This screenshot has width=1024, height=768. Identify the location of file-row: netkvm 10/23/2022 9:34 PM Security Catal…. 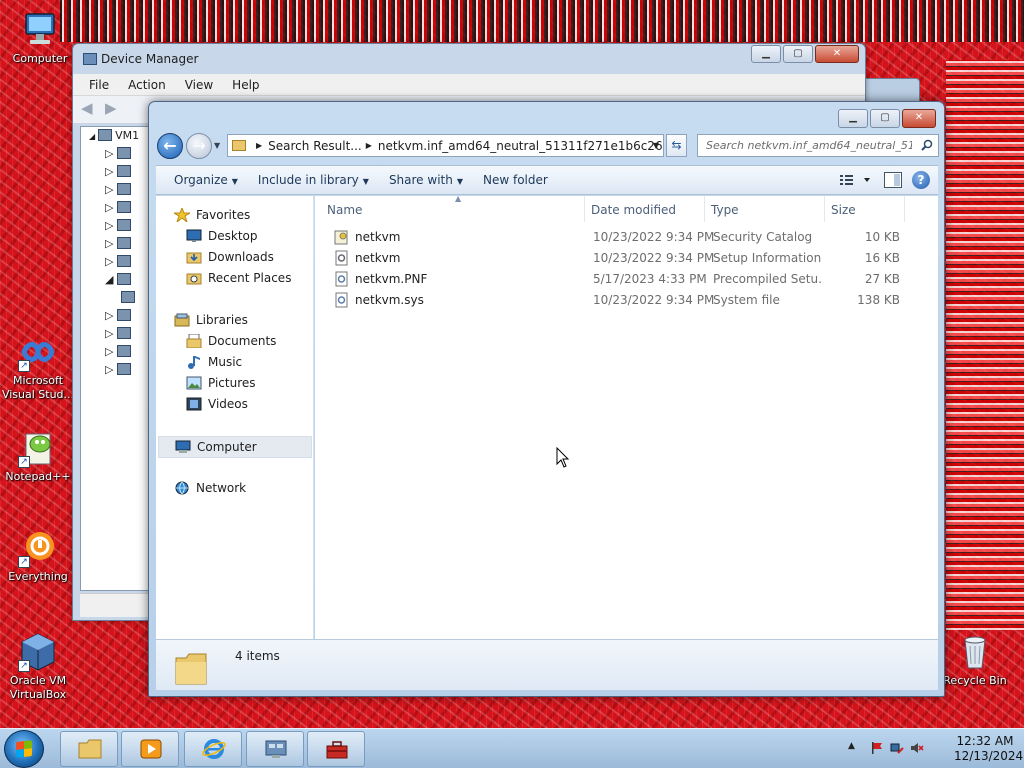
(626, 237).